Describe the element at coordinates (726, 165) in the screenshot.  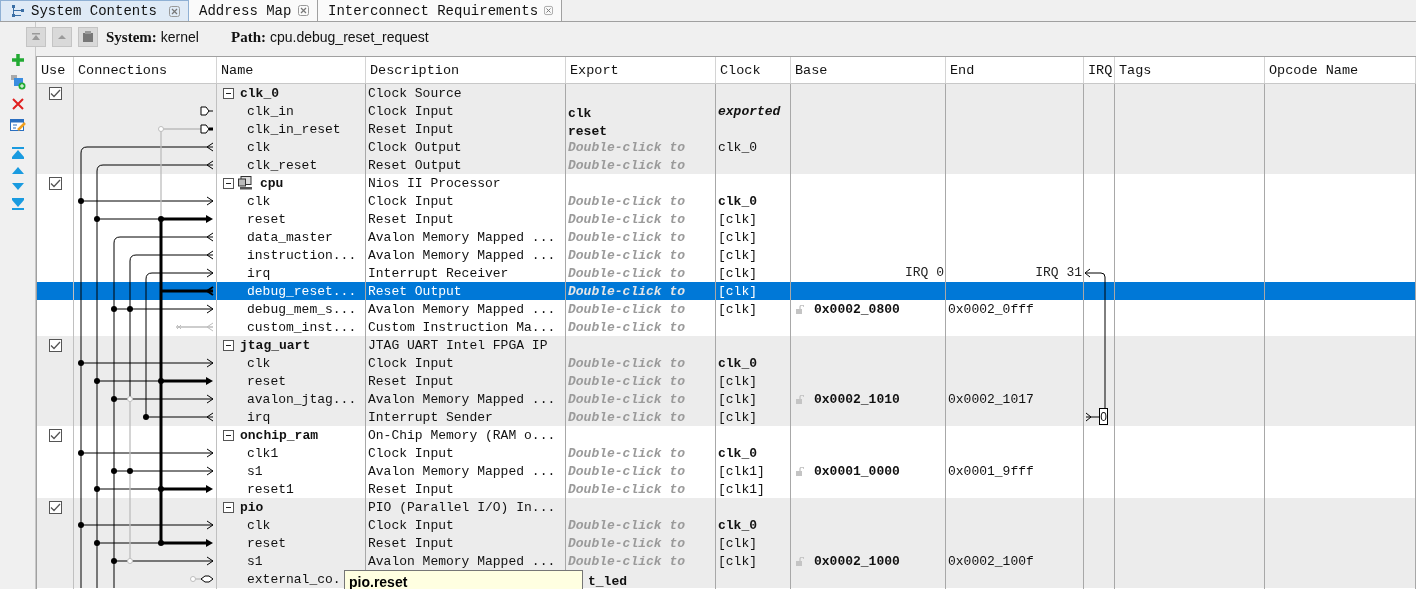
I see `table-row: clk_reset Reset Output Double-click to` at that location.